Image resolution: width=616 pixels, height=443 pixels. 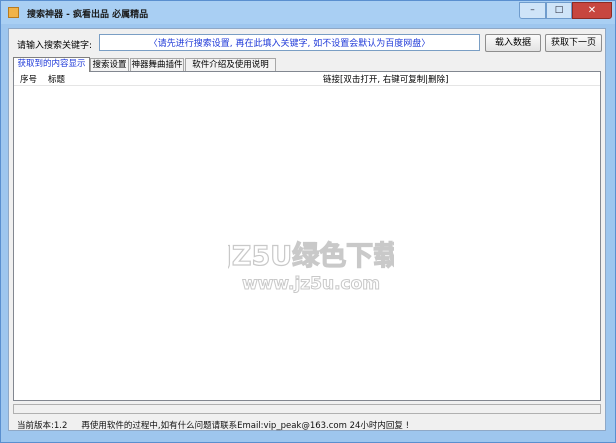 What do you see at coordinates (28, 79) in the screenshot?
I see `column-header-index: 序号` at bounding box center [28, 79].